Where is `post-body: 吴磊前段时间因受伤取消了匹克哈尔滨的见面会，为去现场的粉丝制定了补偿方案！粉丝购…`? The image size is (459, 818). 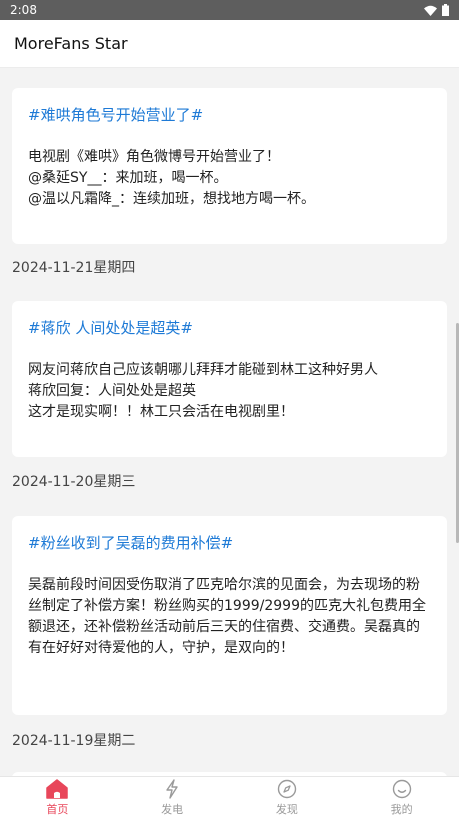
post-body: 吴磊前段时间因受伤取消了匹克哈尔滨的见面会，为去现场的粉丝制定了补偿方案！粉丝购… is located at coordinates (227, 616).